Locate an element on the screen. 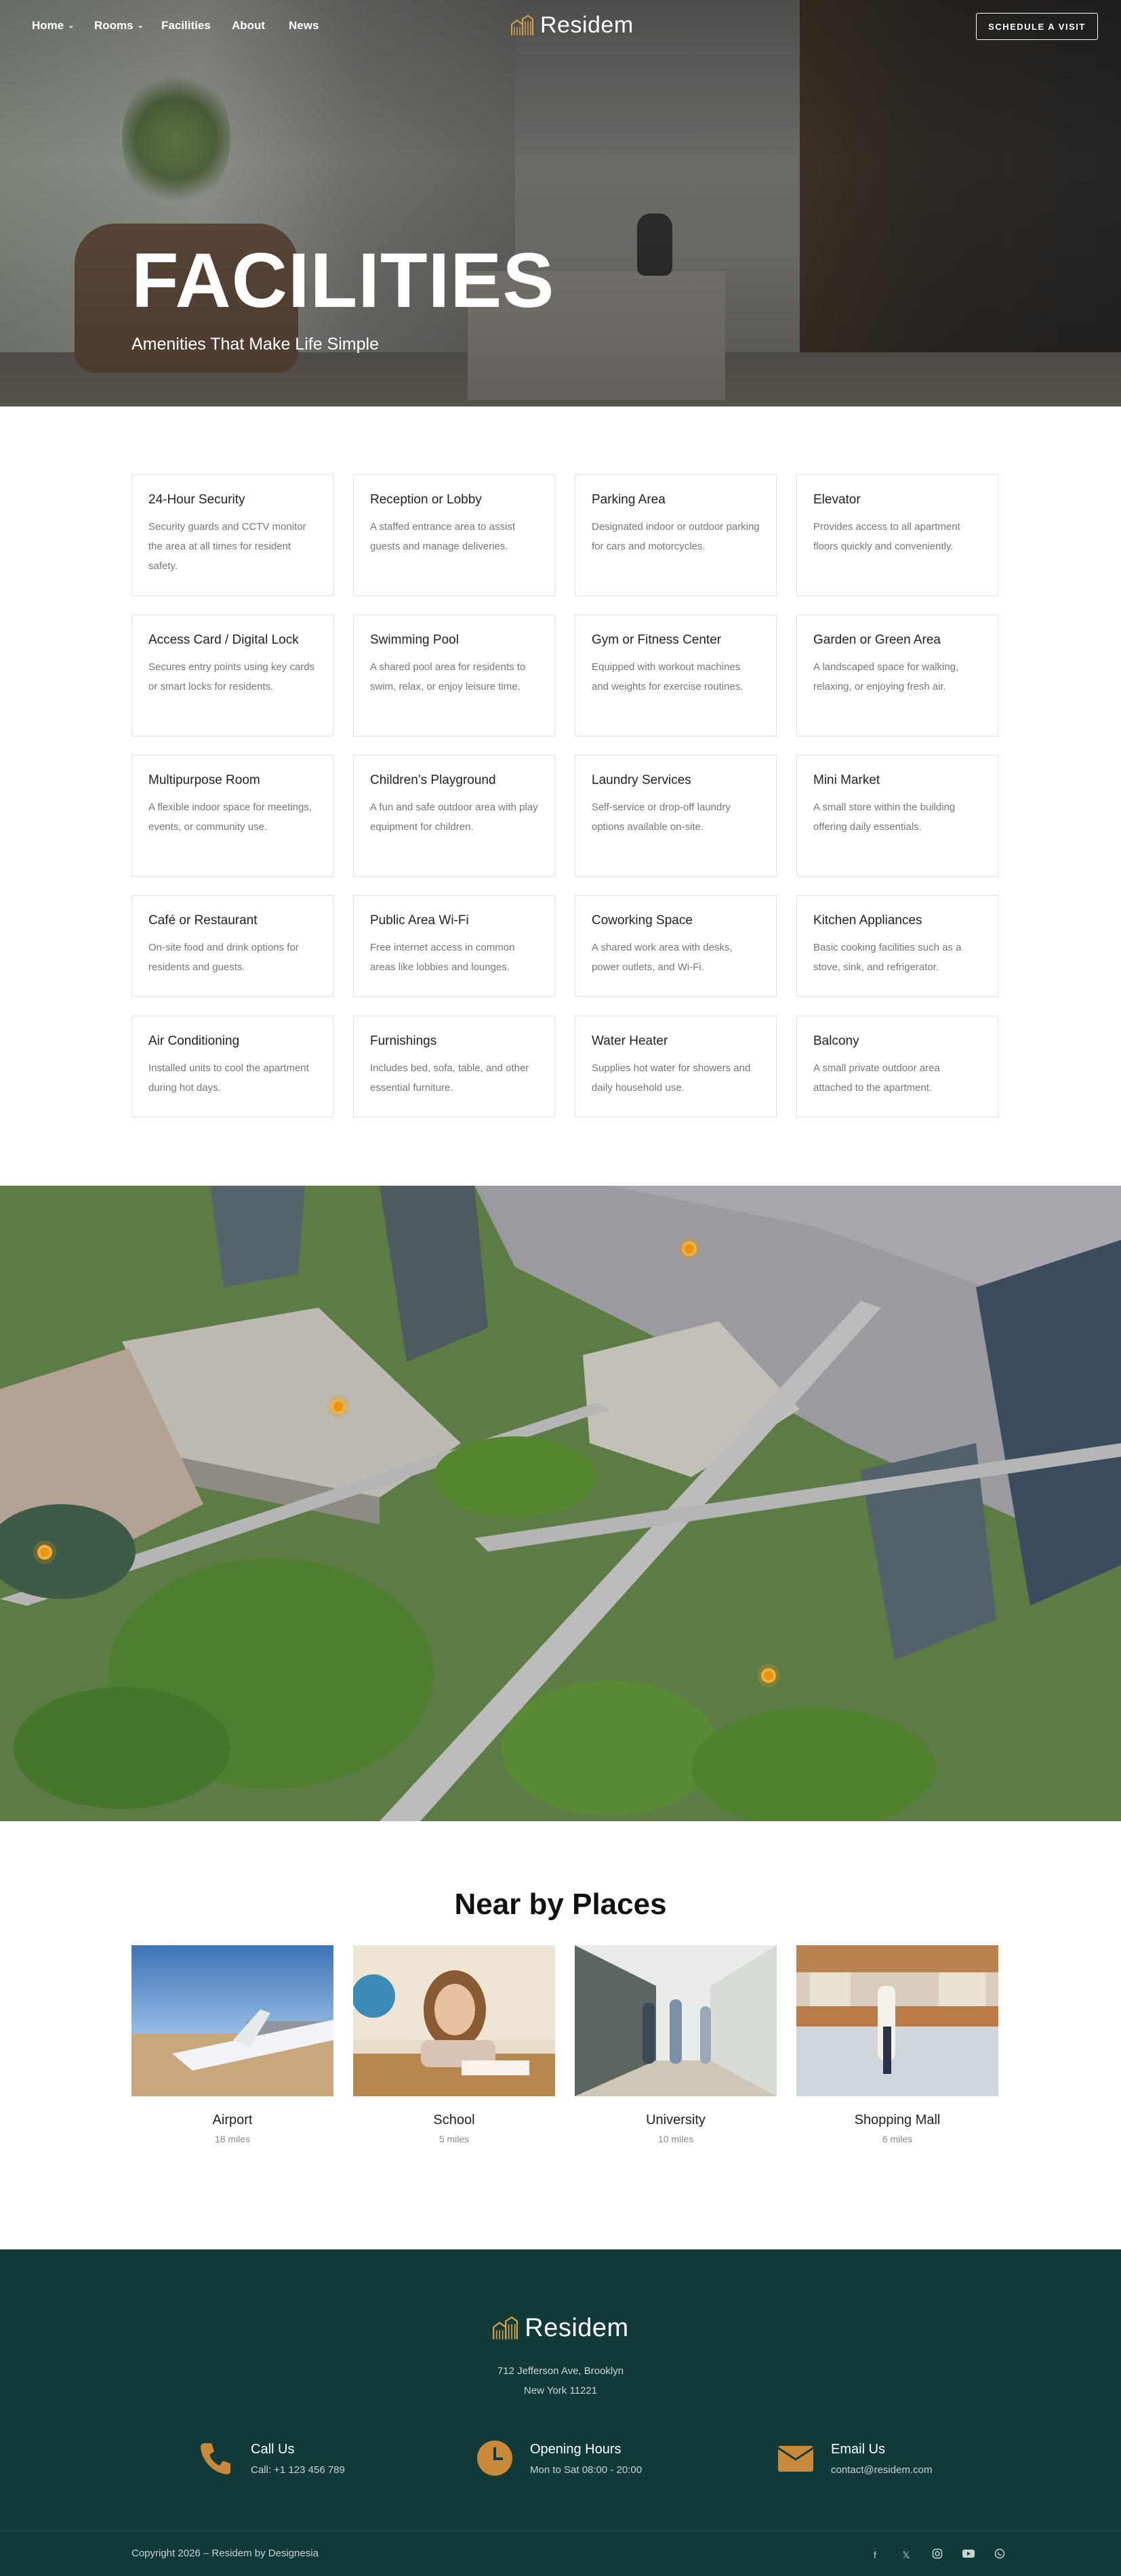  nearby-title: Near by Places is located at coordinates (560, 1904).